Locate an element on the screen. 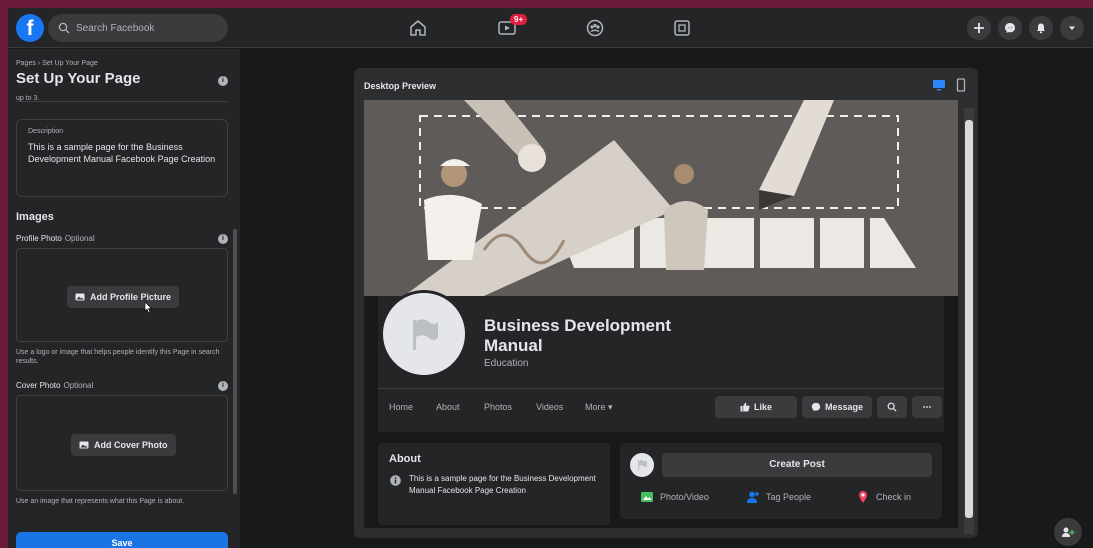 The image size is (1093, 548). ellipsis-icon is located at coordinates (927, 407).